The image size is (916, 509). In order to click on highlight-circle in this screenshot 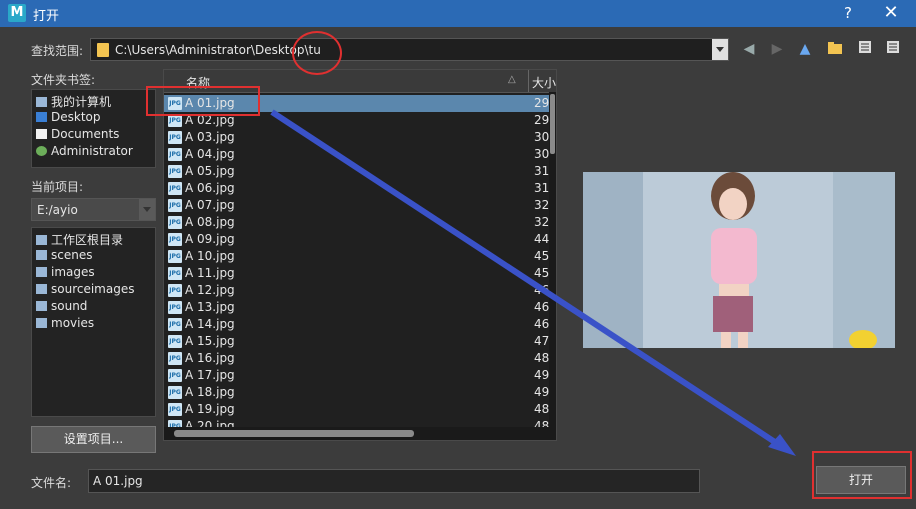, I will do `click(317, 53)`.